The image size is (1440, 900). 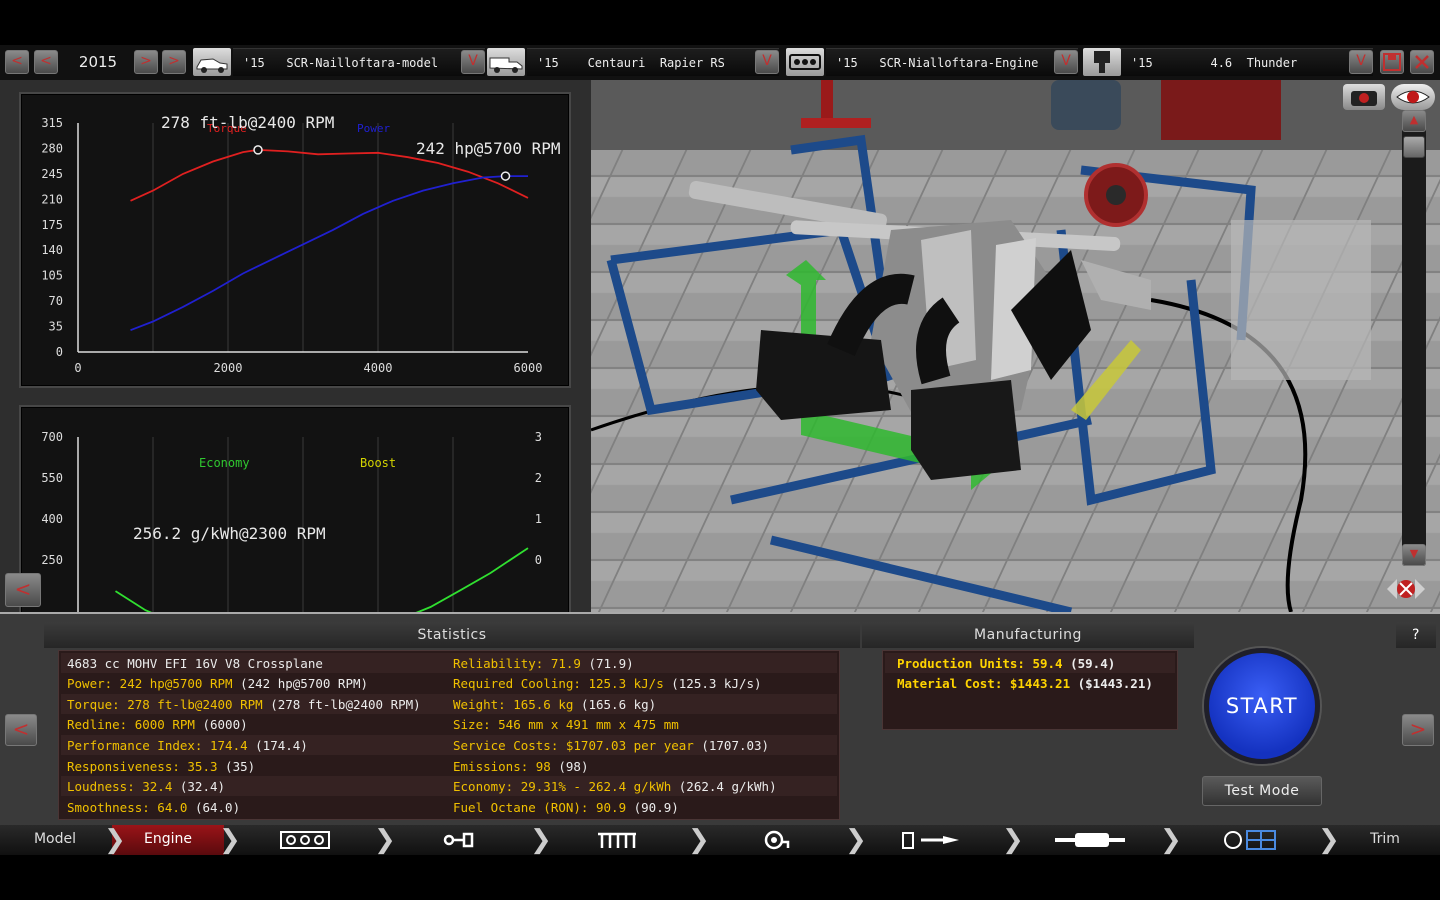 I want to click on zoom-slider-thumb, so click(x=1414, y=147).